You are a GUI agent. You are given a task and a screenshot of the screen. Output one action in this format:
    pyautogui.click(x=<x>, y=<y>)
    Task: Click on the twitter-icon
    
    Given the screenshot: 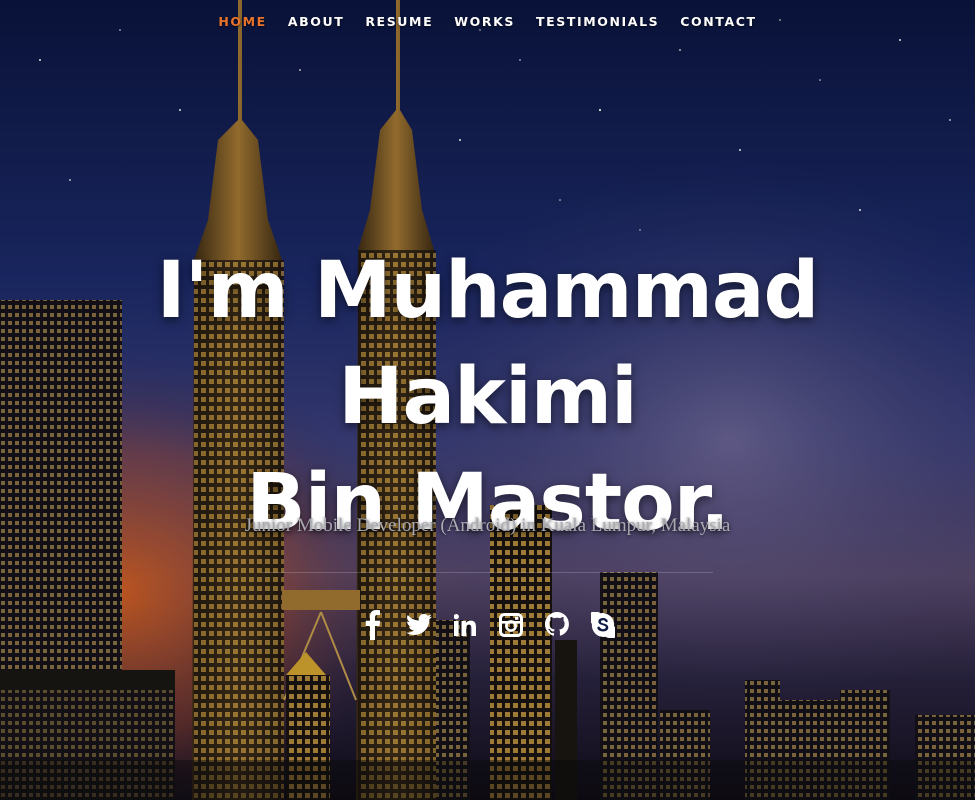 What is the action you would take?
    pyautogui.click(x=418, y=625)
    